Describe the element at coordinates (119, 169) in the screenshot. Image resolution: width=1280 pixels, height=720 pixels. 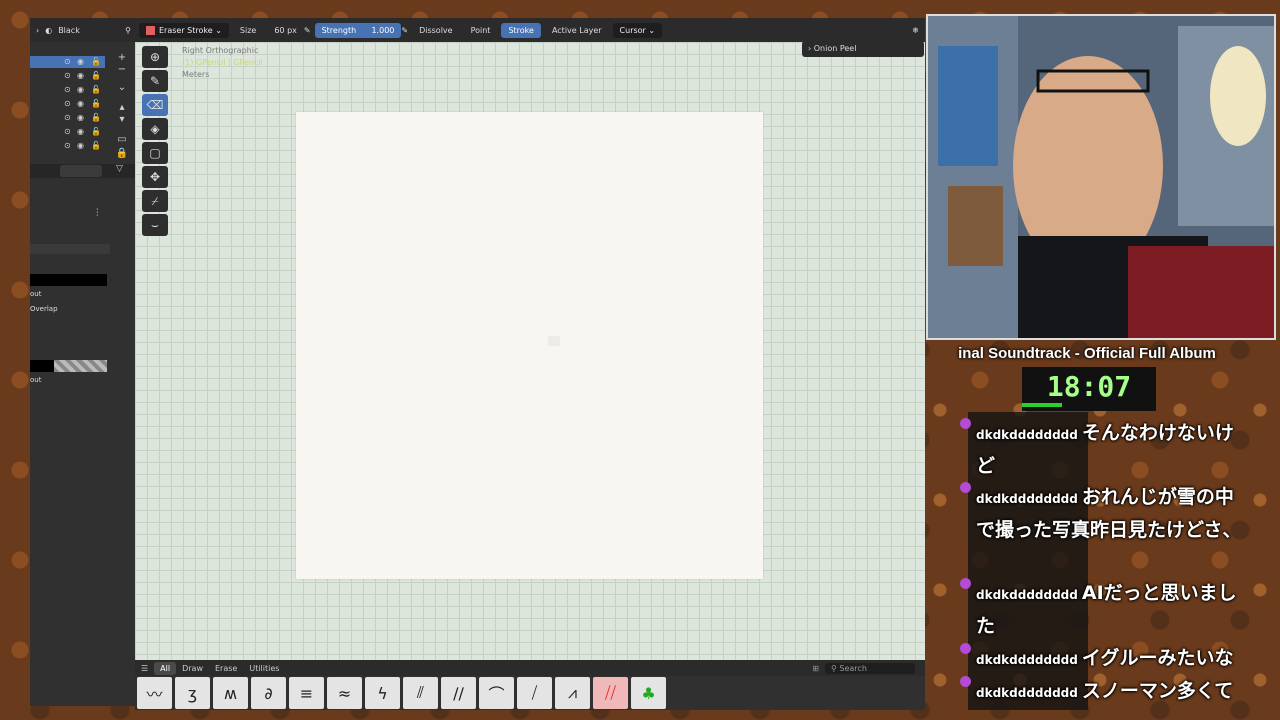
I see `filter-icon: ▽` at that location.